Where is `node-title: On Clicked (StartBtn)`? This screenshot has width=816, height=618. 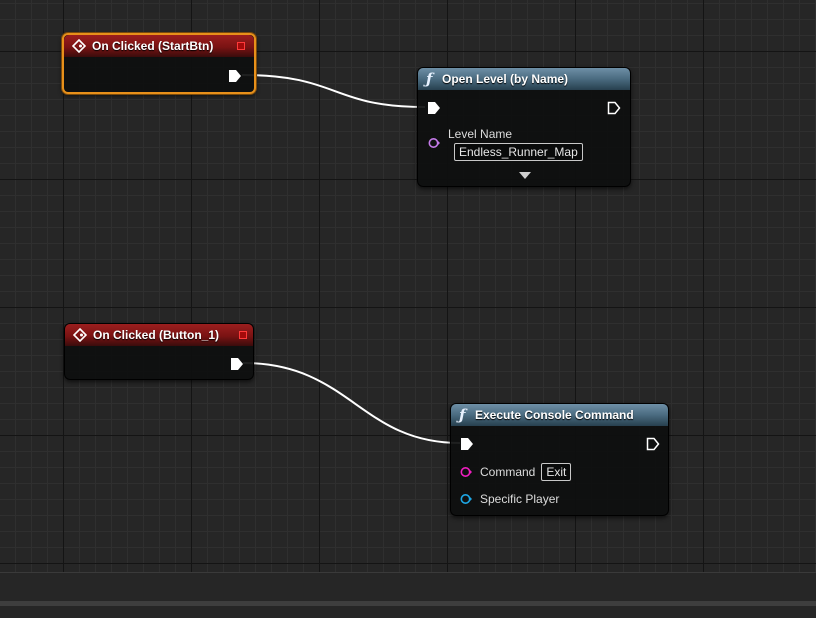 node-title: On Clicked (StartBtn) is located at coordinates (153, 46).